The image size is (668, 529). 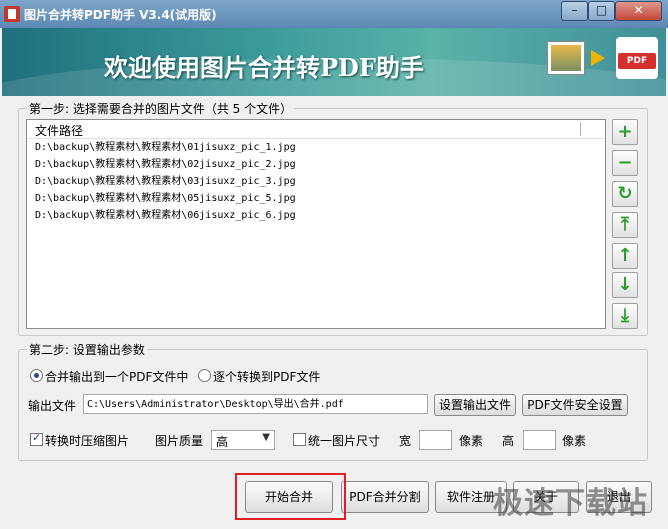 I want to click on set-output-button: 设置输出文件, so click(x=475, y=405).